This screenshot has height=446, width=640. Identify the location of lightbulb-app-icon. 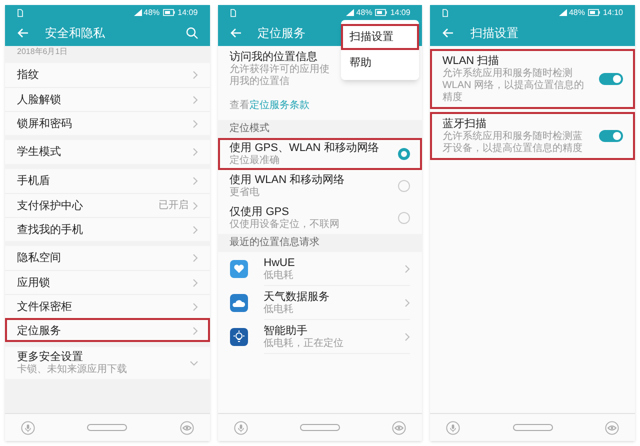
(239, 337).